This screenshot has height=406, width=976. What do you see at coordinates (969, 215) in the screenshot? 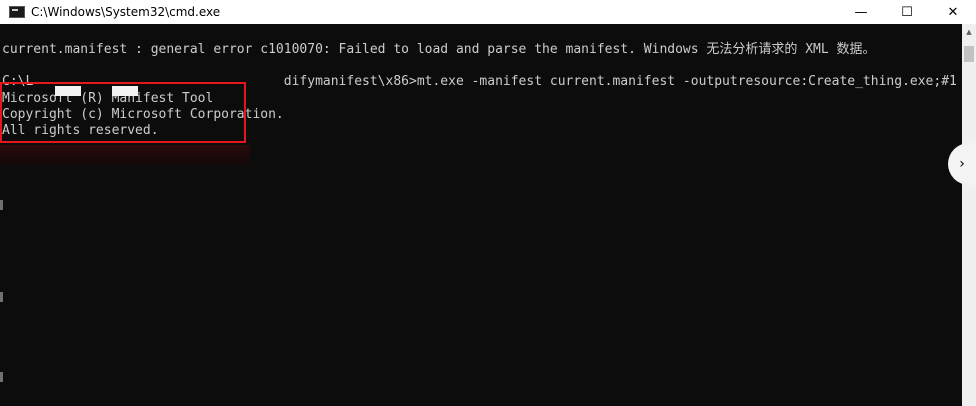
I see `vertical-scrollbar: ▲` at bounding box center [969, 215].